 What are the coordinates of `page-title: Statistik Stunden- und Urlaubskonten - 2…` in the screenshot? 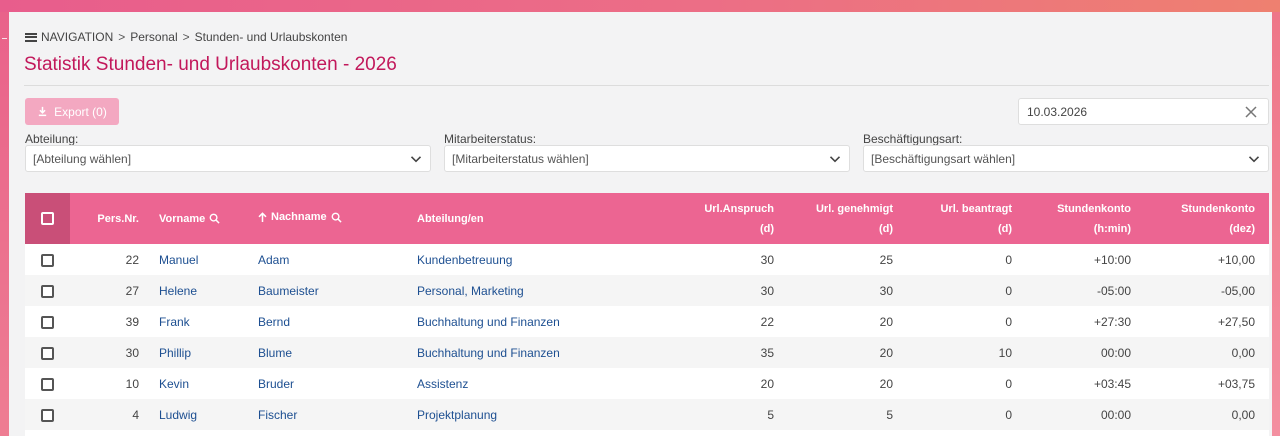 It's located at (210, 64).